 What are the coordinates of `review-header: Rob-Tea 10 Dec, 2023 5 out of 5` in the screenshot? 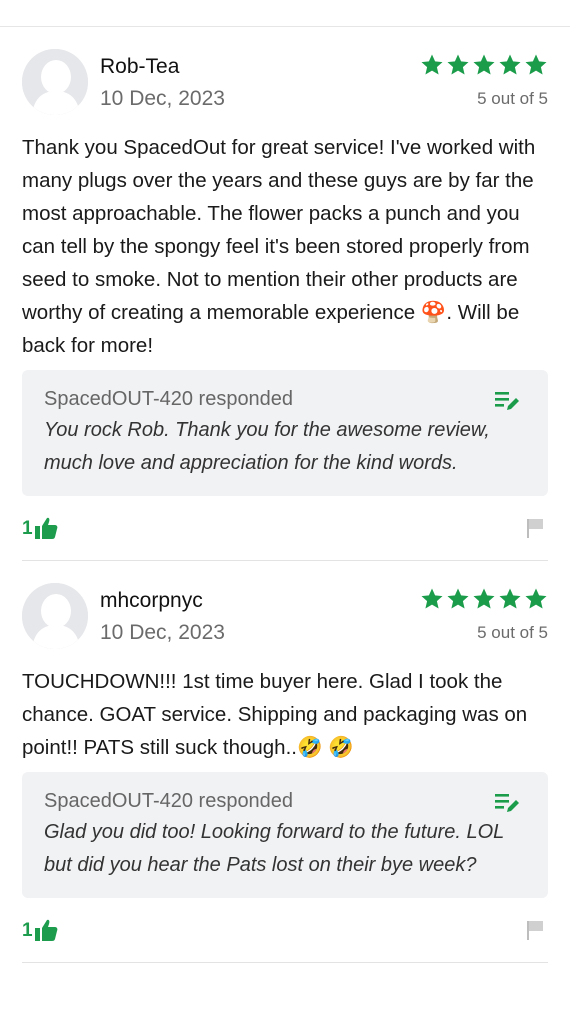 It's located at (285, 82).